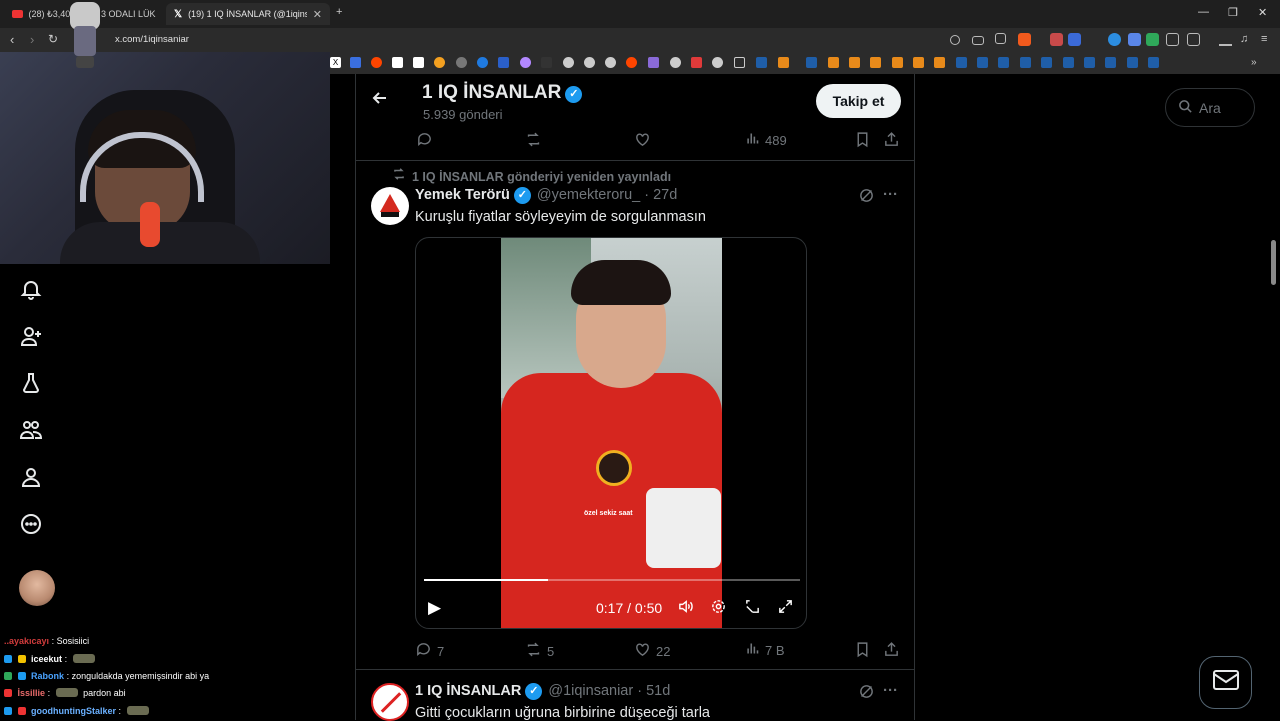  What do you see at coordinates (739, 62) in the screenshot?
I see `bookmark-folder-icon` at bounding box center [739, 62].